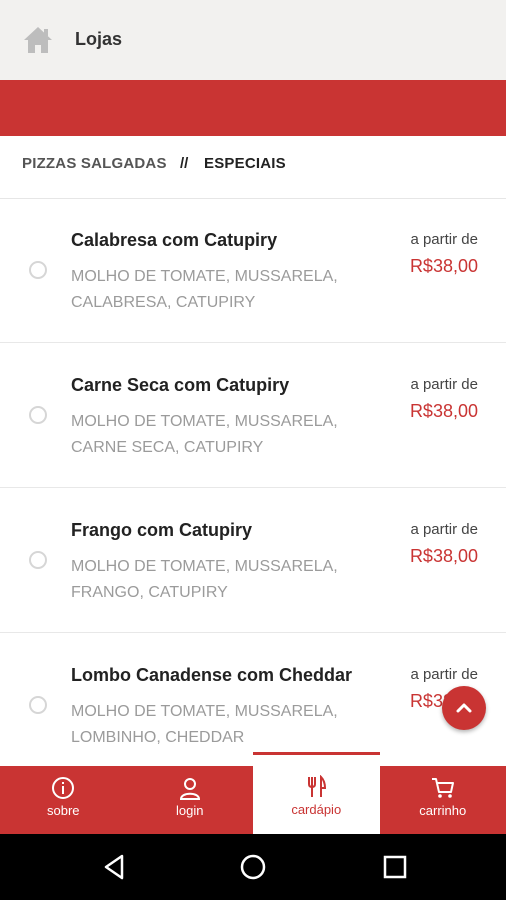 This screenshot has height=900, width=506. Describe the element at coordinates (63, 800) in the screenshot. I see `tab-sobre: sobre` at that location.